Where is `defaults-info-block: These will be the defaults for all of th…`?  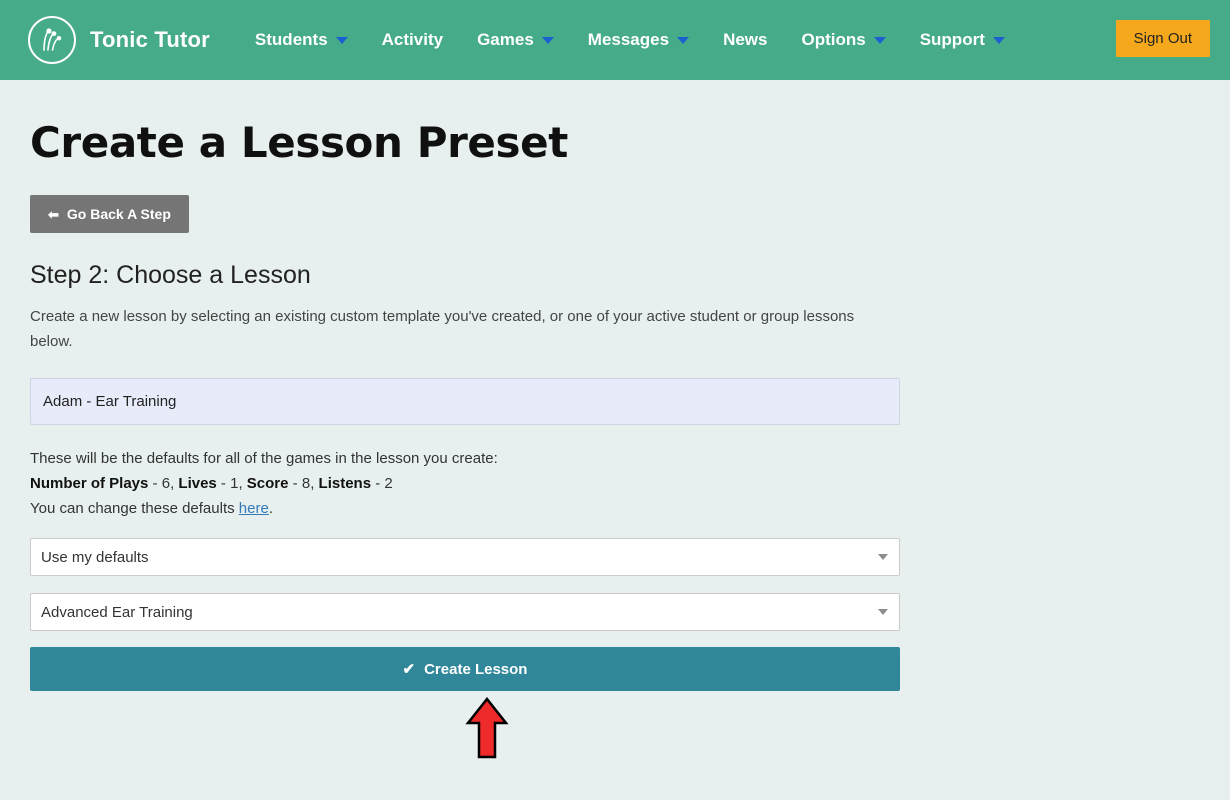 defaults-info-block: These will be the defaults for all of th… is located at coordinates (615, 483).